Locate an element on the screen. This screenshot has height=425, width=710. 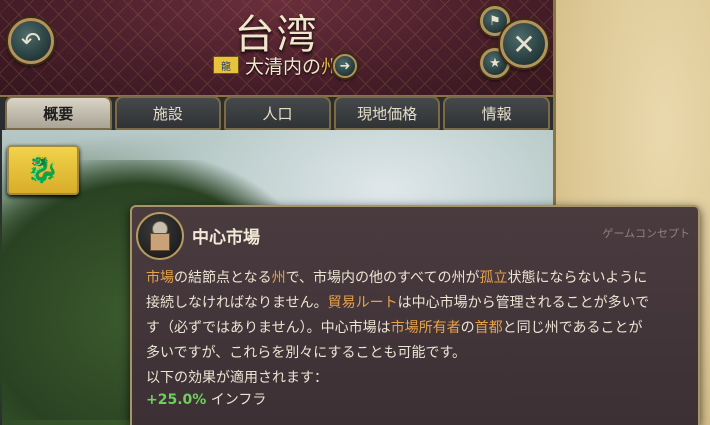
tooltip-effect: +25.0% インフラ is located at coordinates (206, 399).